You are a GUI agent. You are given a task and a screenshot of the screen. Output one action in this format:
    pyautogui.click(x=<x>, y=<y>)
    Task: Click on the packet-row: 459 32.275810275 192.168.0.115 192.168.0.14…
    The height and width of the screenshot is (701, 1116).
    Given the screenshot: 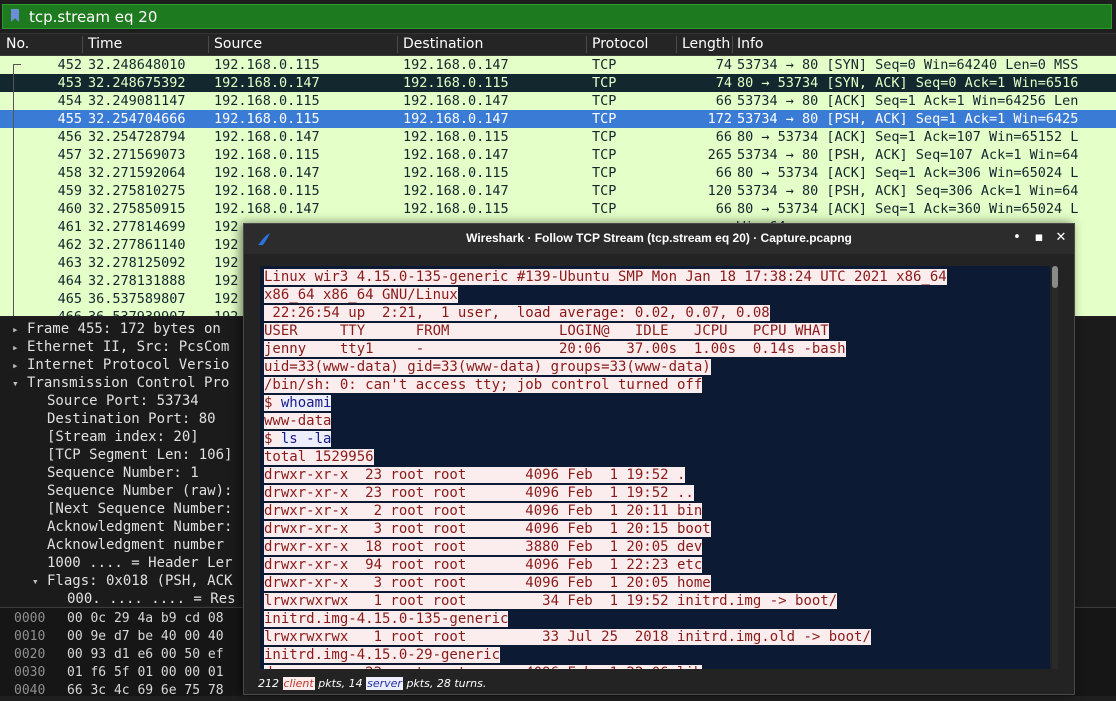 What is the action you would take?
    pyautogui.click(x=558, y=191)
    